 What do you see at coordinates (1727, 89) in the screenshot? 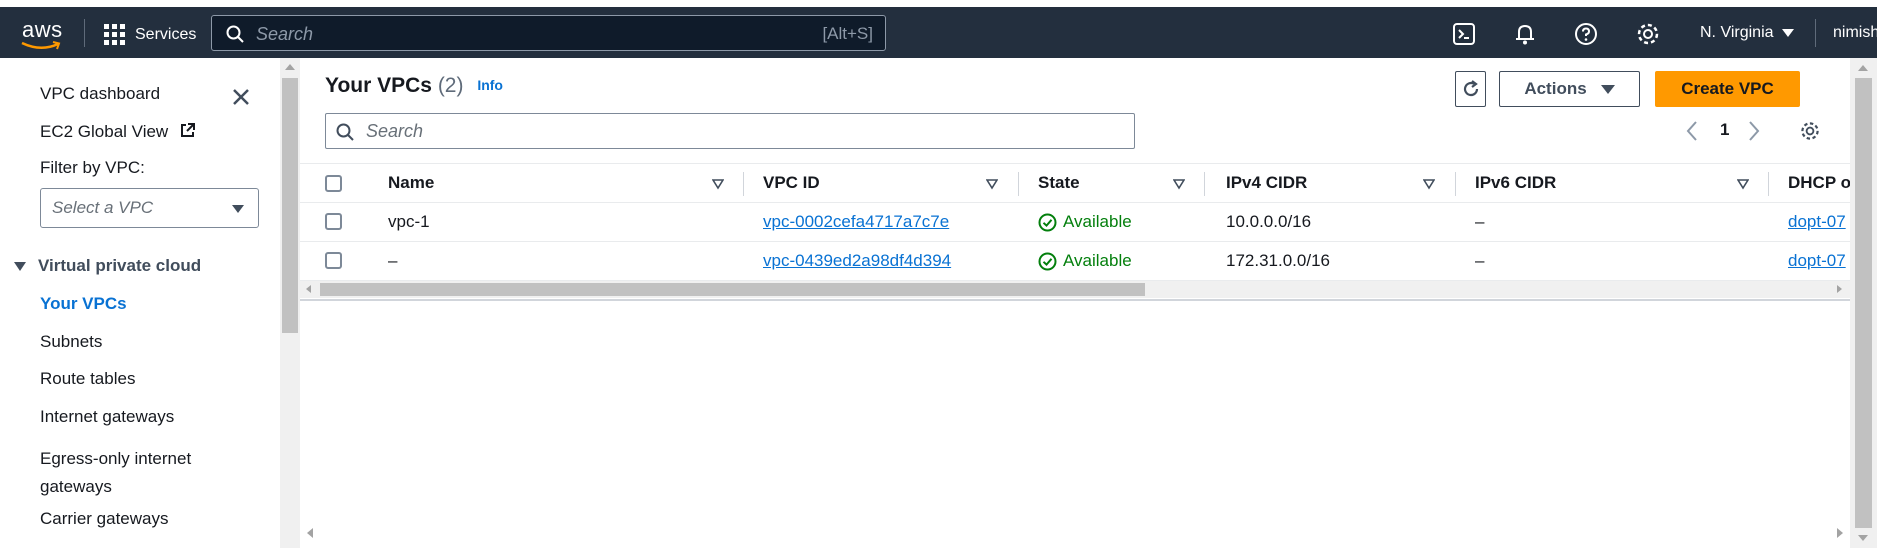
I see `create-vpc-button: Create VPC` at bounding box center [1727, 89].